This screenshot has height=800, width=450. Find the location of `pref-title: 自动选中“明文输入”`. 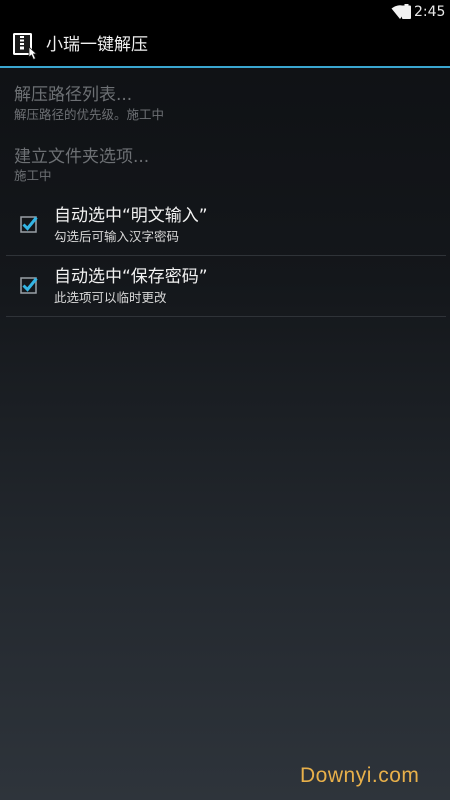

pref-title: 自动选中“明文输入” is located at coordinates (131, 216).